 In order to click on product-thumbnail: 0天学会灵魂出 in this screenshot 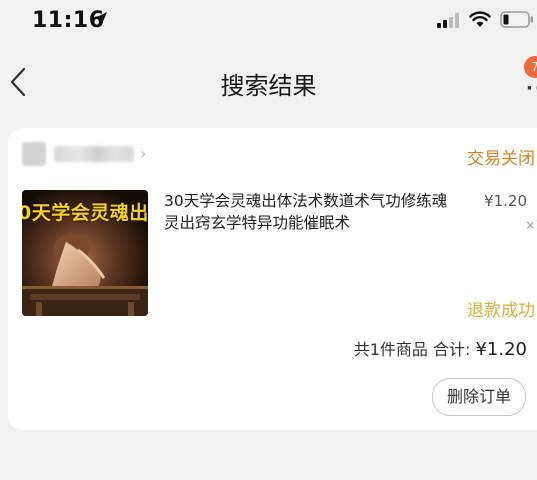, I will do `click(85, 253)`.